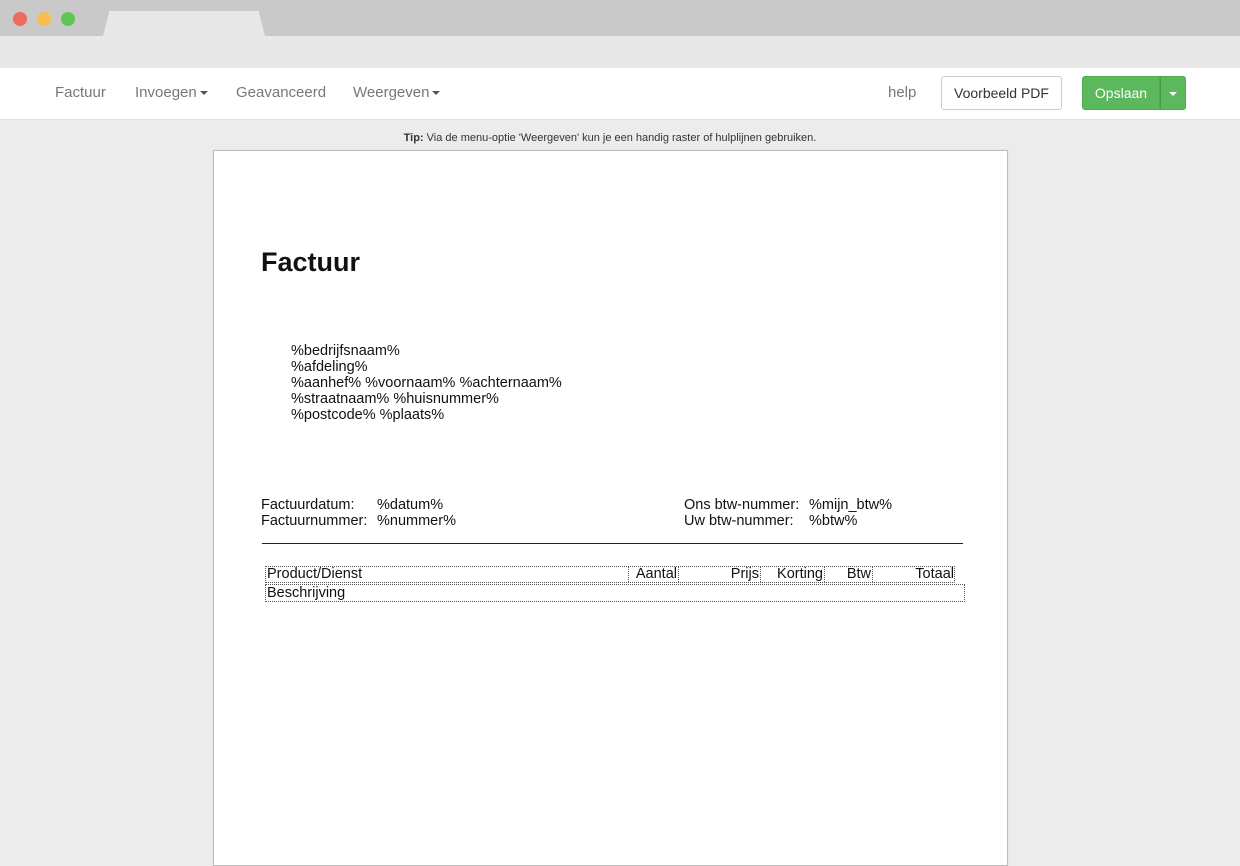 Image resolution: width=1240 pixels, height=866 pixels. Describe the element at coordinates (68, 19) in the screenshot. I see `window-maximize-icon` at that location.